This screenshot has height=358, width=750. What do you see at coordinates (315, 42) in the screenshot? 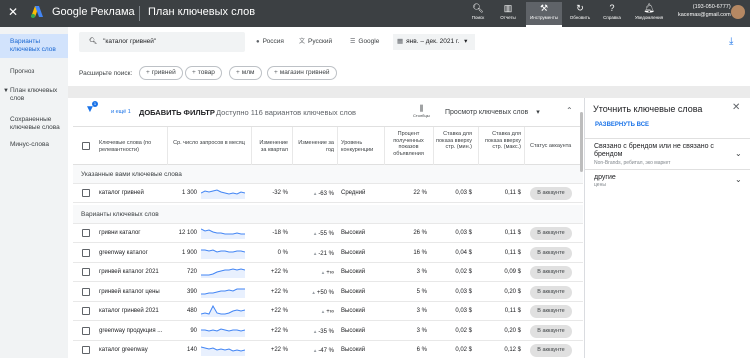
I see `language-selector: 文 Русский` at bounding box center [315, 42].